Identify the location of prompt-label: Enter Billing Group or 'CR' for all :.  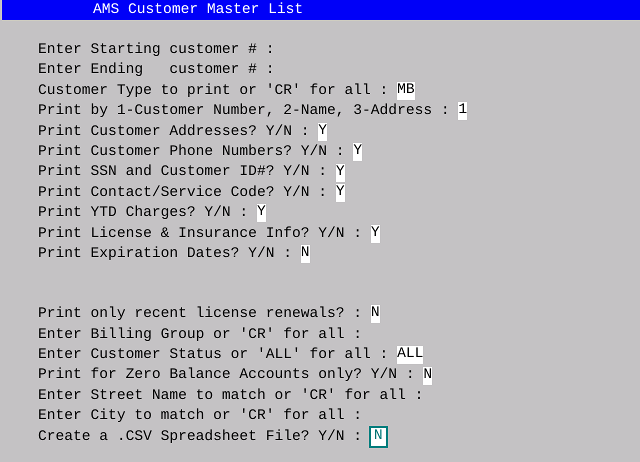
(200, 335).